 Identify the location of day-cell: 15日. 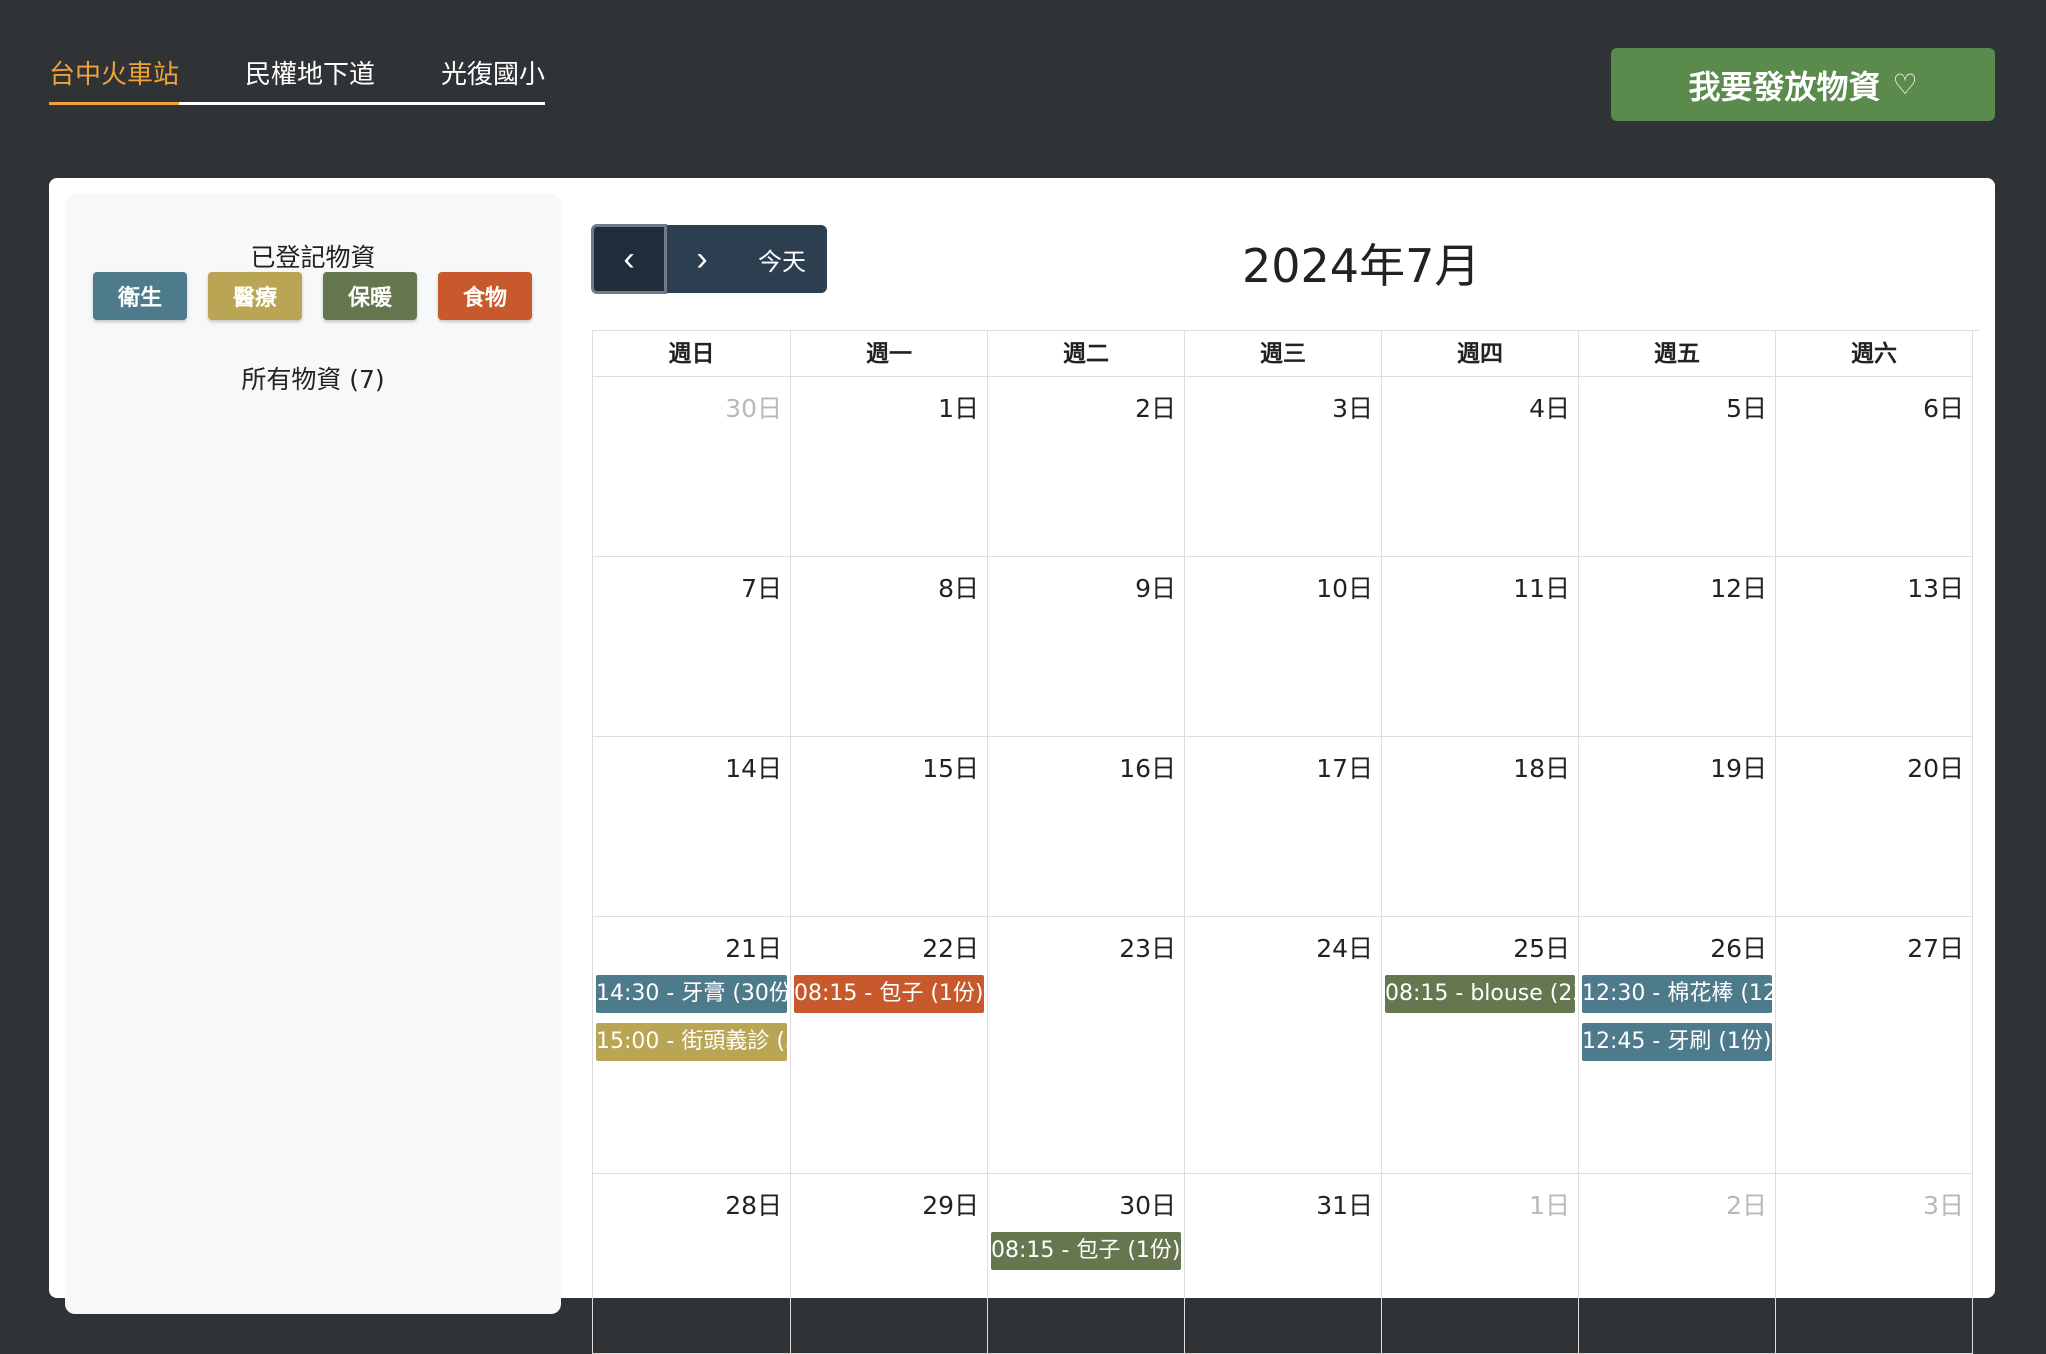
(889, 827).